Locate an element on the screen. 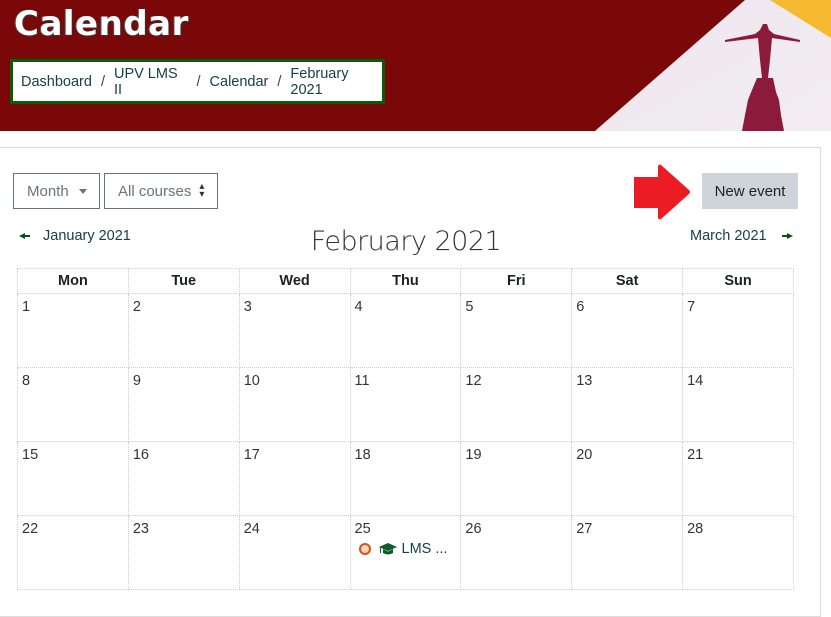  day-cell: 4 is located at coordinates (405, 330).